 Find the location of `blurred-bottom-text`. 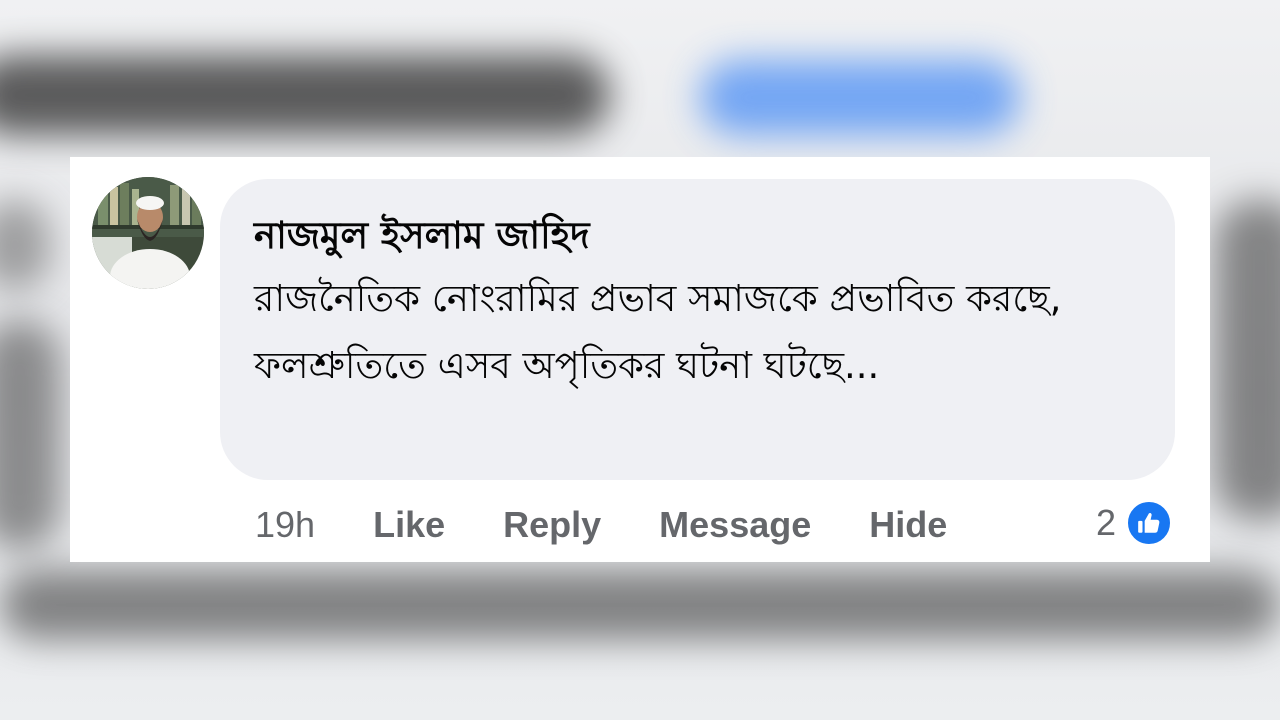

blurred-bottom-text is located at coordinates (640, 605).